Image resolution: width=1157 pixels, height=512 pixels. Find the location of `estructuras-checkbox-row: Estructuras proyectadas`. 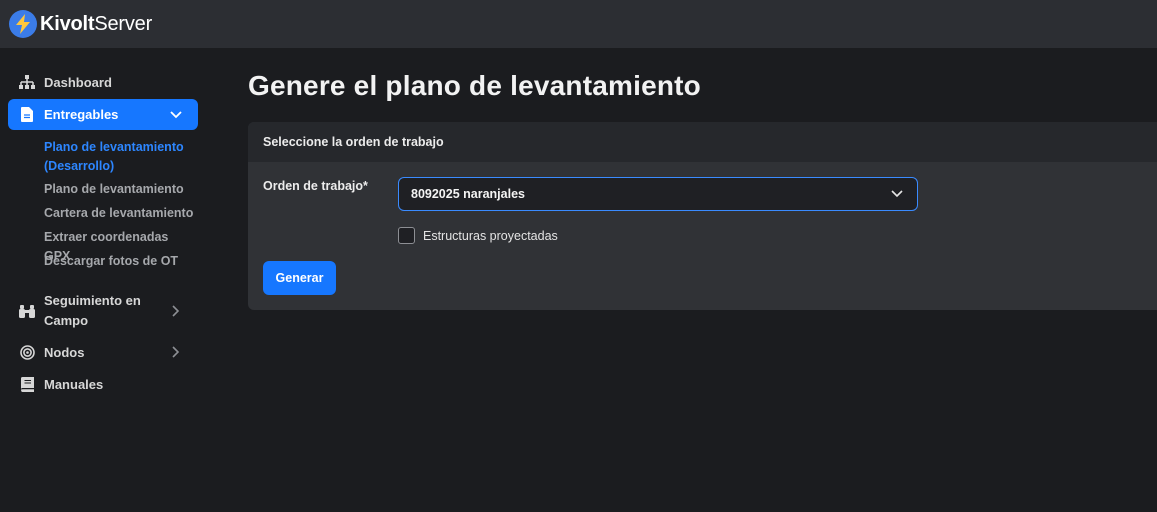

estructuras-checkbox-row: Estructuras proyectadas is located at coordinates (478, 235).